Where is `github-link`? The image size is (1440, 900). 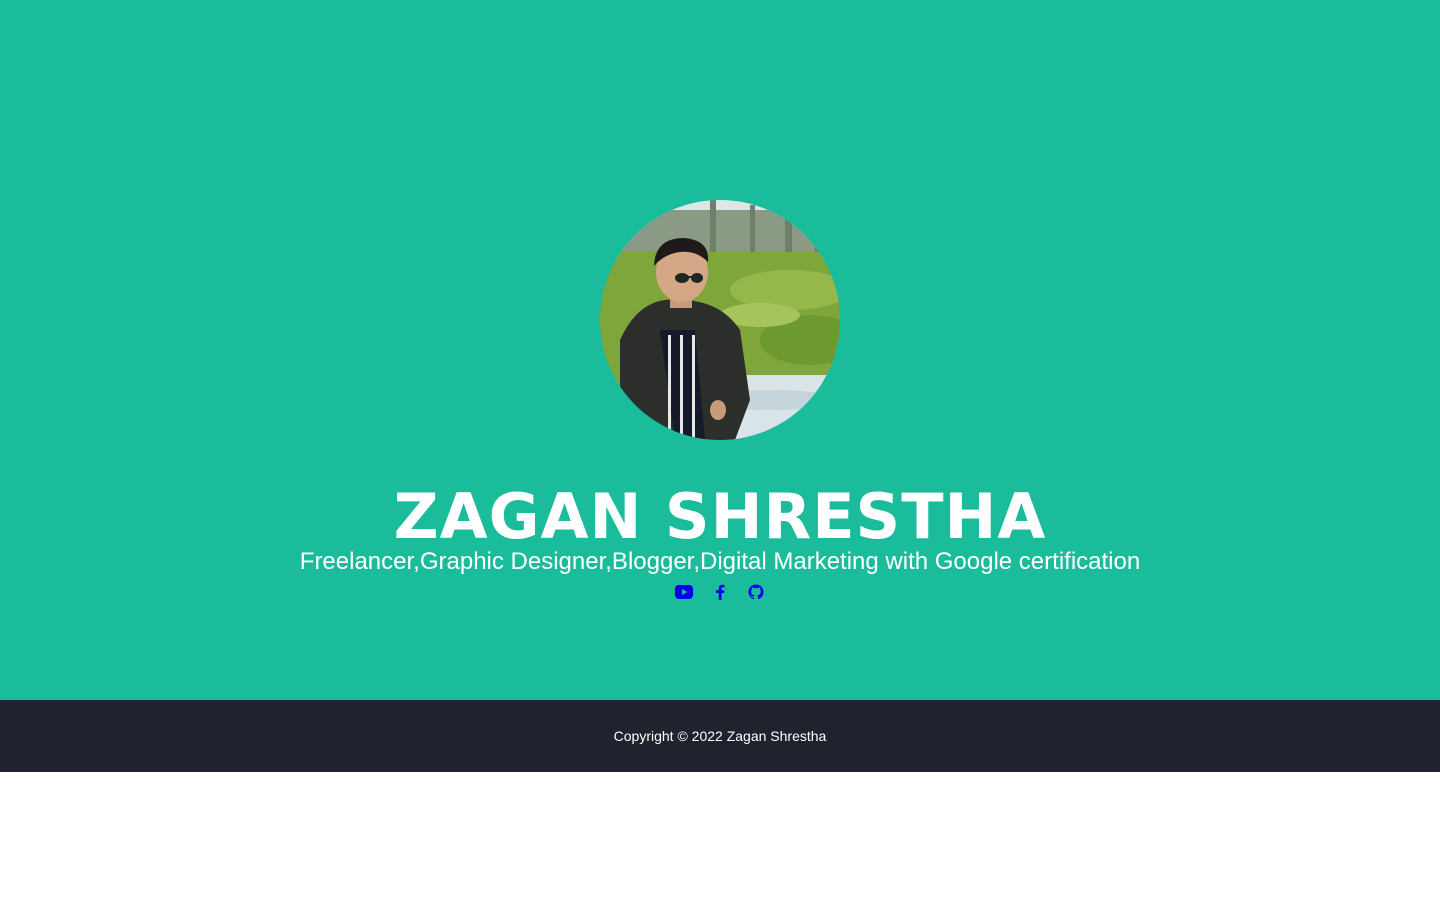 github-link is located at coordinates (756, 592).